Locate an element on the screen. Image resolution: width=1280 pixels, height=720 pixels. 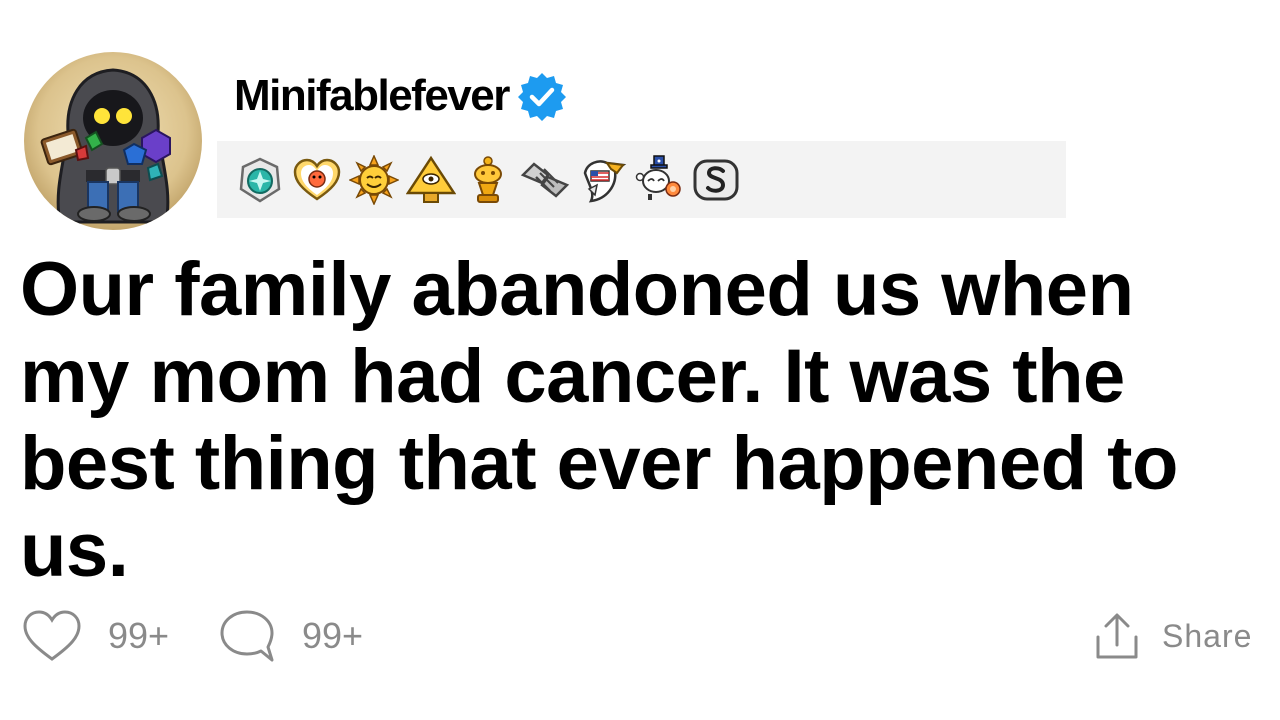
username: Minifablefever is located at coordinates (372, 96).